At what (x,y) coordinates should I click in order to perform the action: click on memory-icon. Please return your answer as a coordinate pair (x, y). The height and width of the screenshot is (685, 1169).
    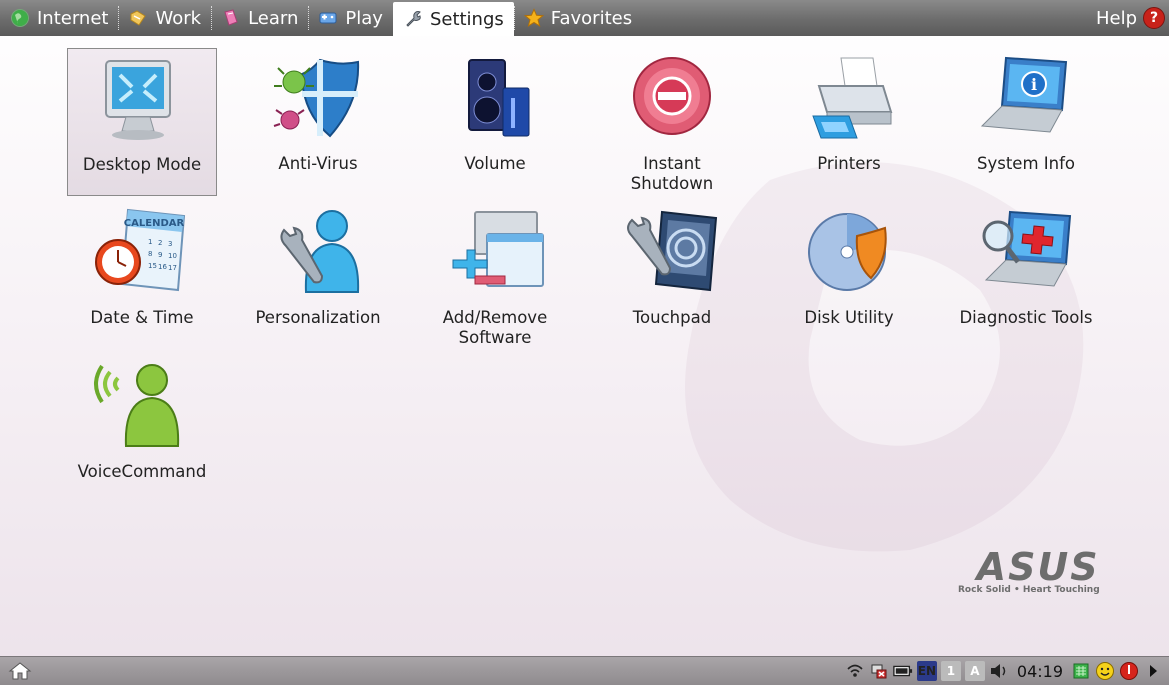
    Looking at the image, I should click on (1081, 671).